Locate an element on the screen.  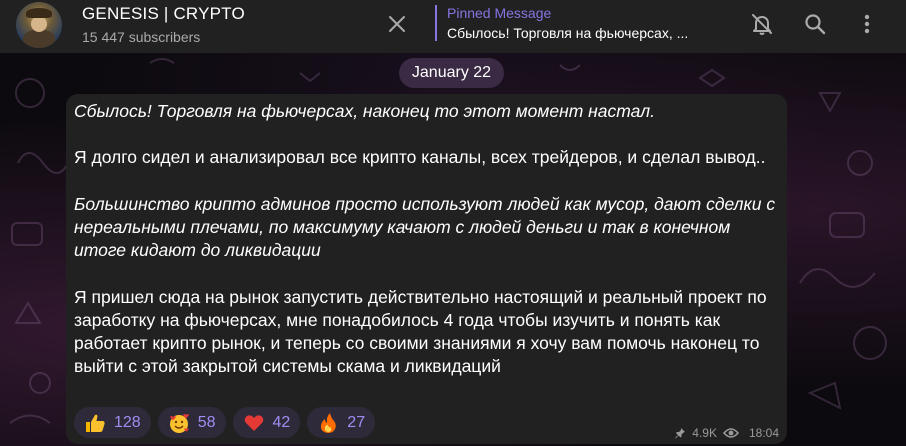
thumbs-up-icon is located at coordinates (95, 423).